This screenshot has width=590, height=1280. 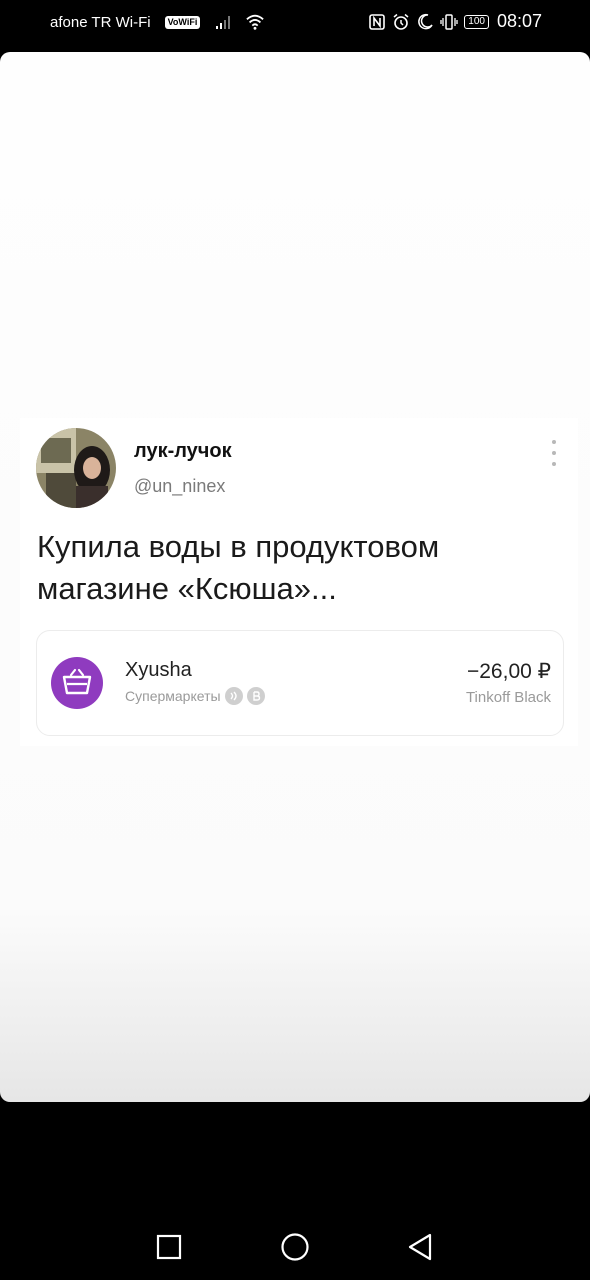 I want to click on circle-home-icon, so click(x=295, y=1247).